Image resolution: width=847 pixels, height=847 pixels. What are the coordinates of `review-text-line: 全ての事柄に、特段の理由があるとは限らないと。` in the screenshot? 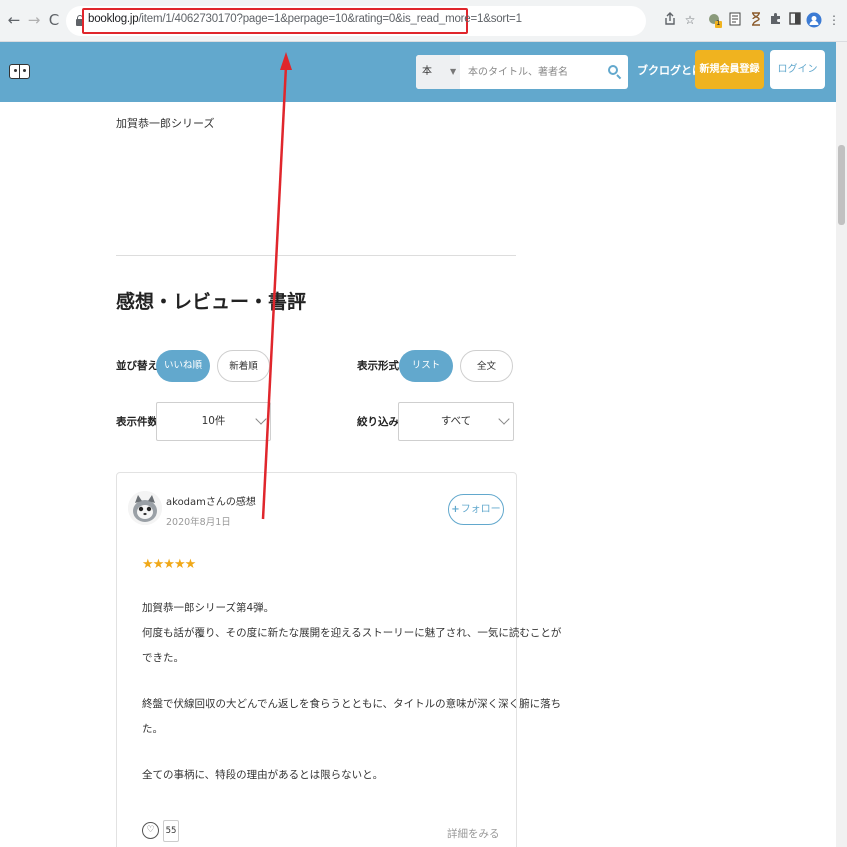 It's located at (263, 775).